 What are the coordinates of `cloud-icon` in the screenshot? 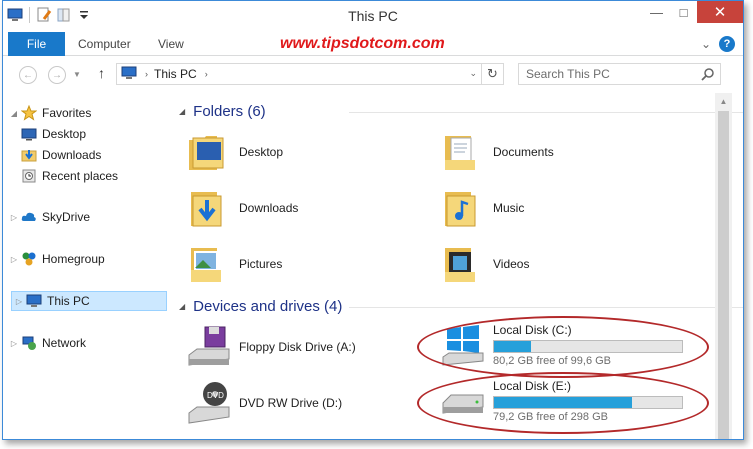 It's located at (29, 217).